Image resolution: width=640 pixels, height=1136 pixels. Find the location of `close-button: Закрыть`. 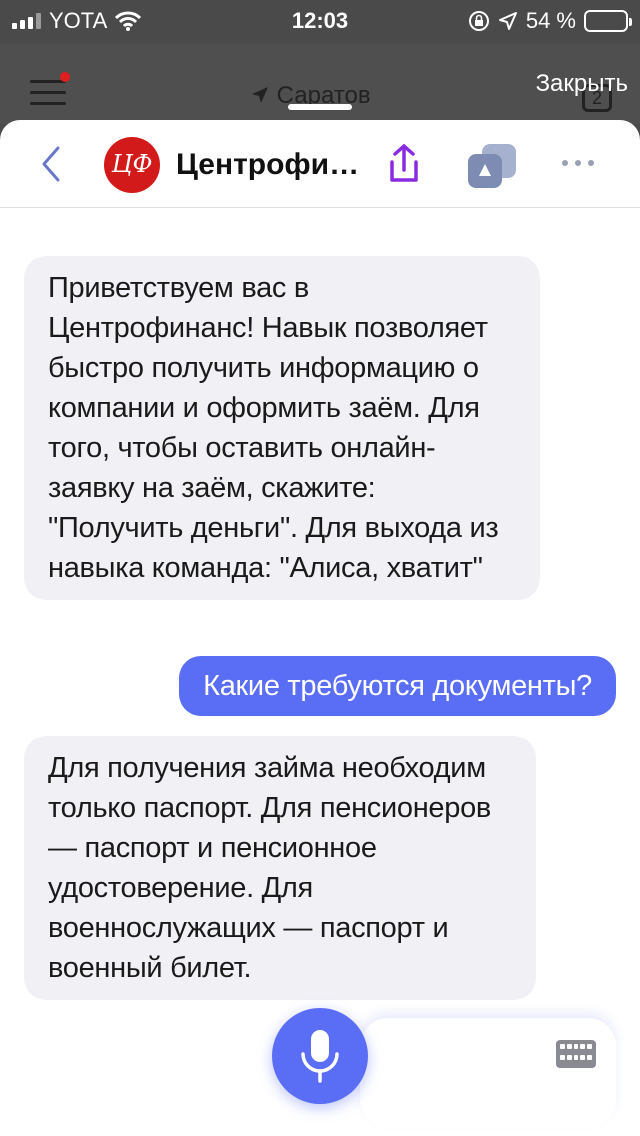

close-button: Закрыть is located at coordinates (582, 84).